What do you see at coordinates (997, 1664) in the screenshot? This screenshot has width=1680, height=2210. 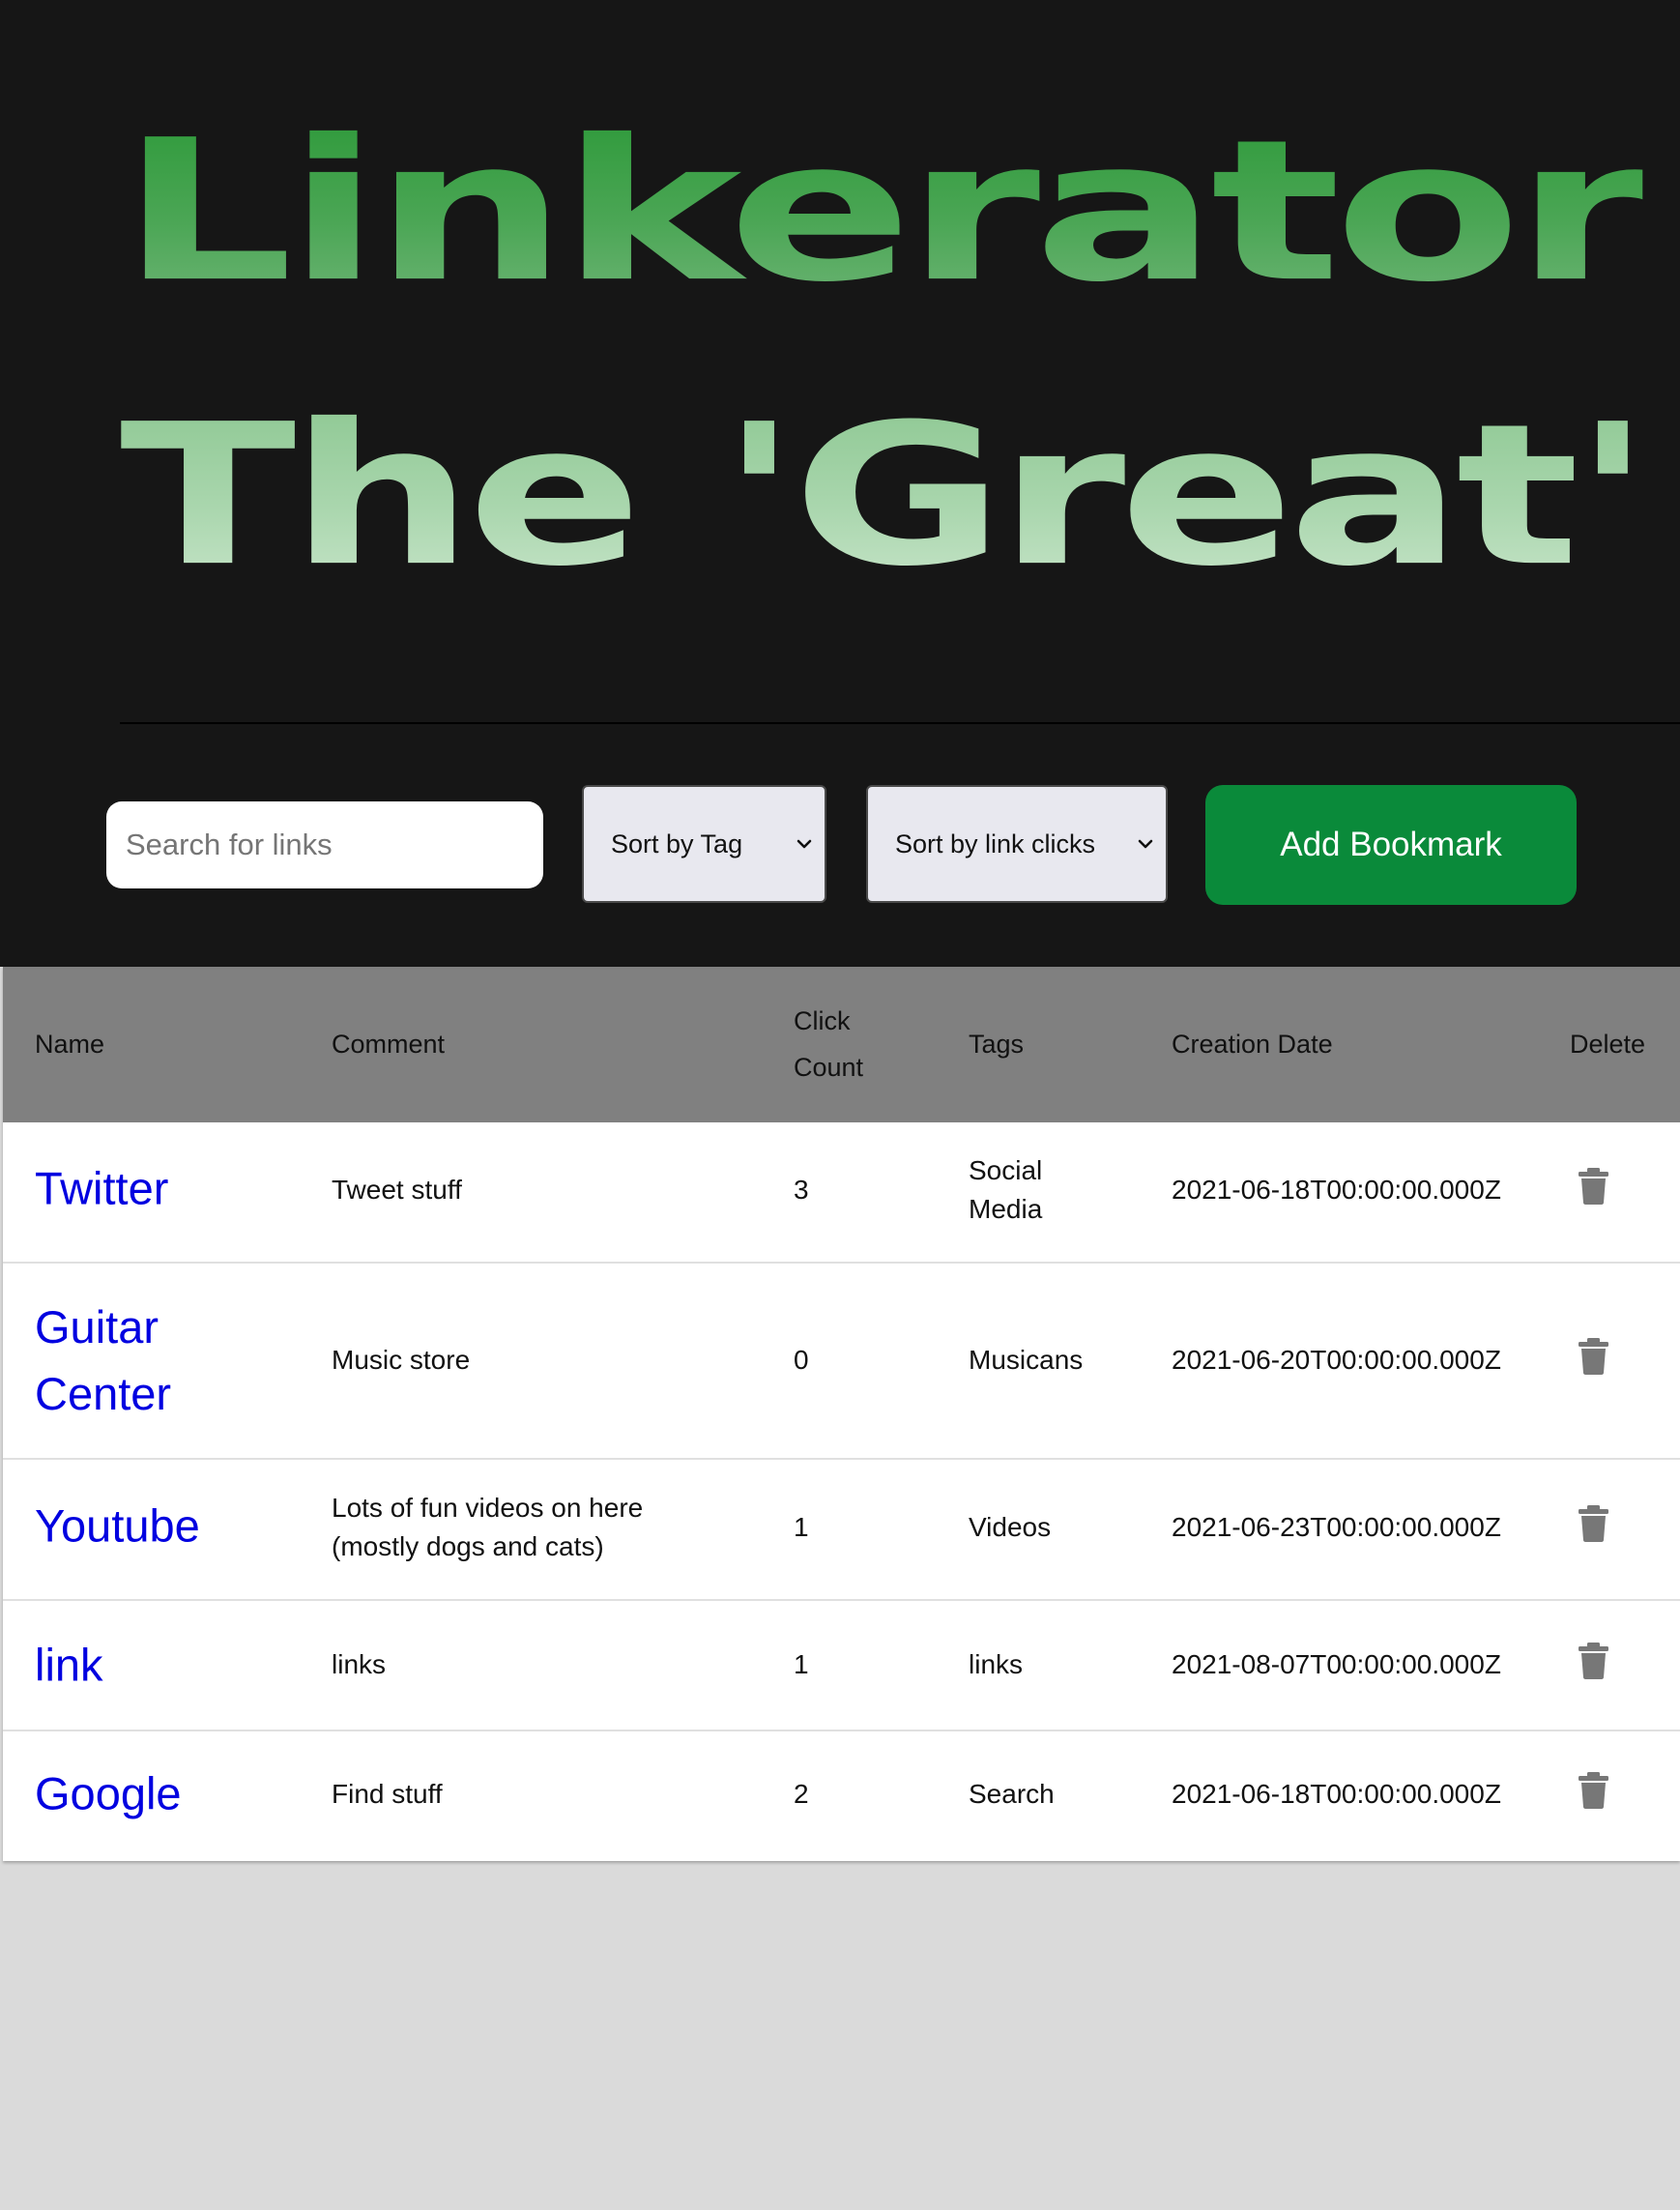 I see `tags-cell: links` at bounding box center [997, 1664].